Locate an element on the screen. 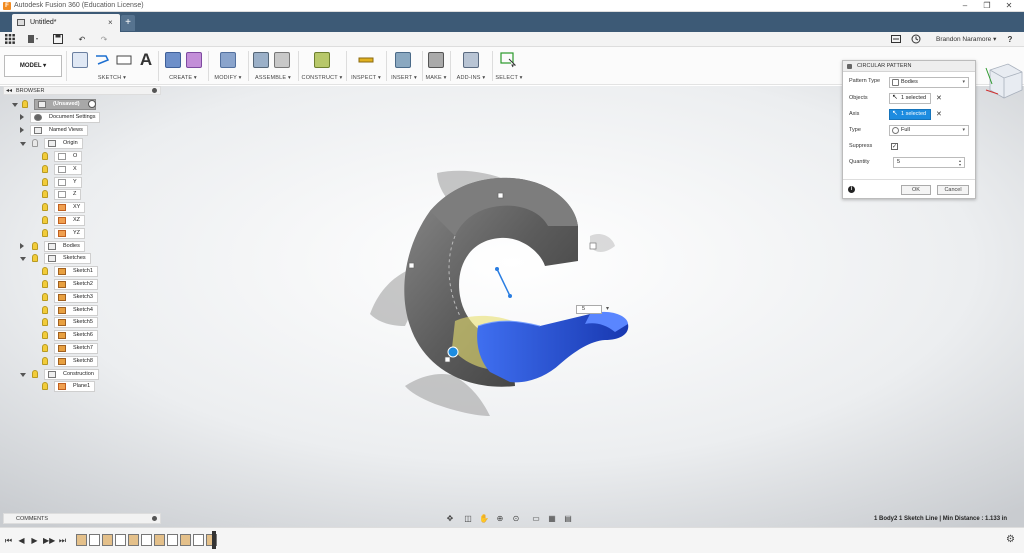  tree-origin-o: O is located at coordinates (72, 156).